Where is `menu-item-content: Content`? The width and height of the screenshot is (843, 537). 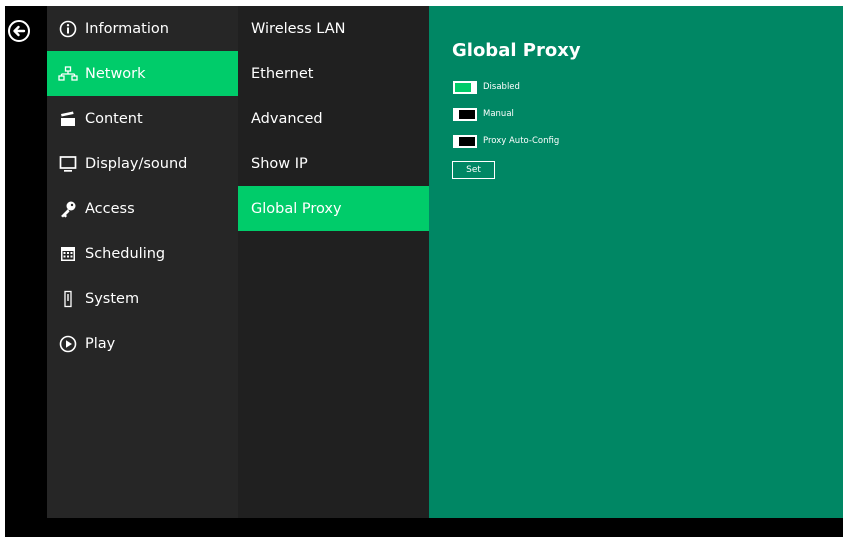
menu-item-content: Content is located at coordinates (142, 118).